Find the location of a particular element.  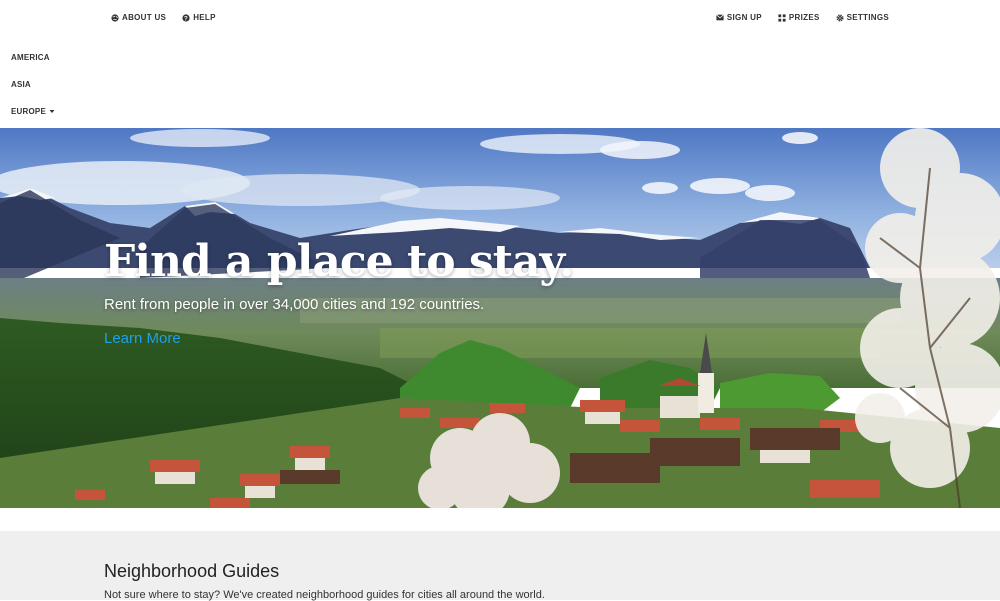

section-title: Neighborhood Guides is located at coordinates (192, 571).